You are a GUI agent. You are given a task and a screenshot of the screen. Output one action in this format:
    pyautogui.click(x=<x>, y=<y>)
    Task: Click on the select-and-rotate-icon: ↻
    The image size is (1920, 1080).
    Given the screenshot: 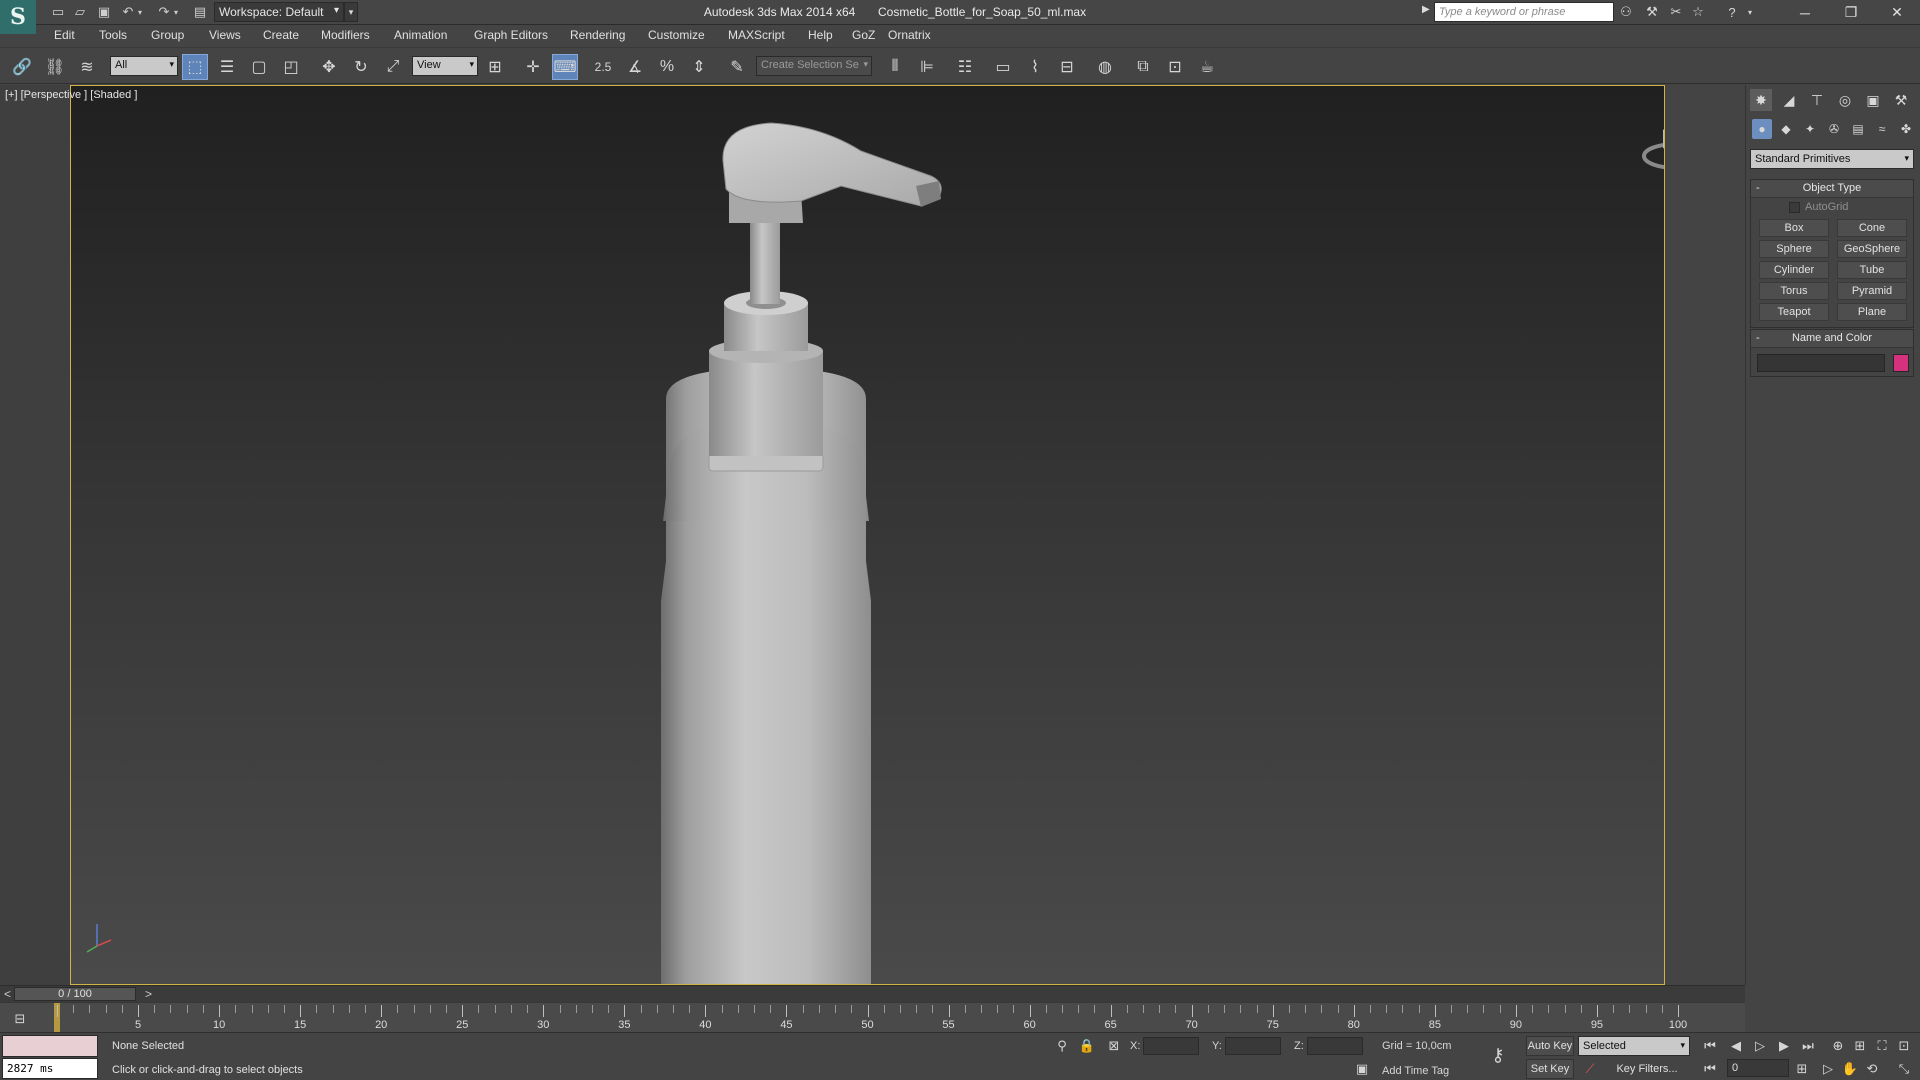 What is the action you would take?
    pyautogui.click(x=361, y=67)
    